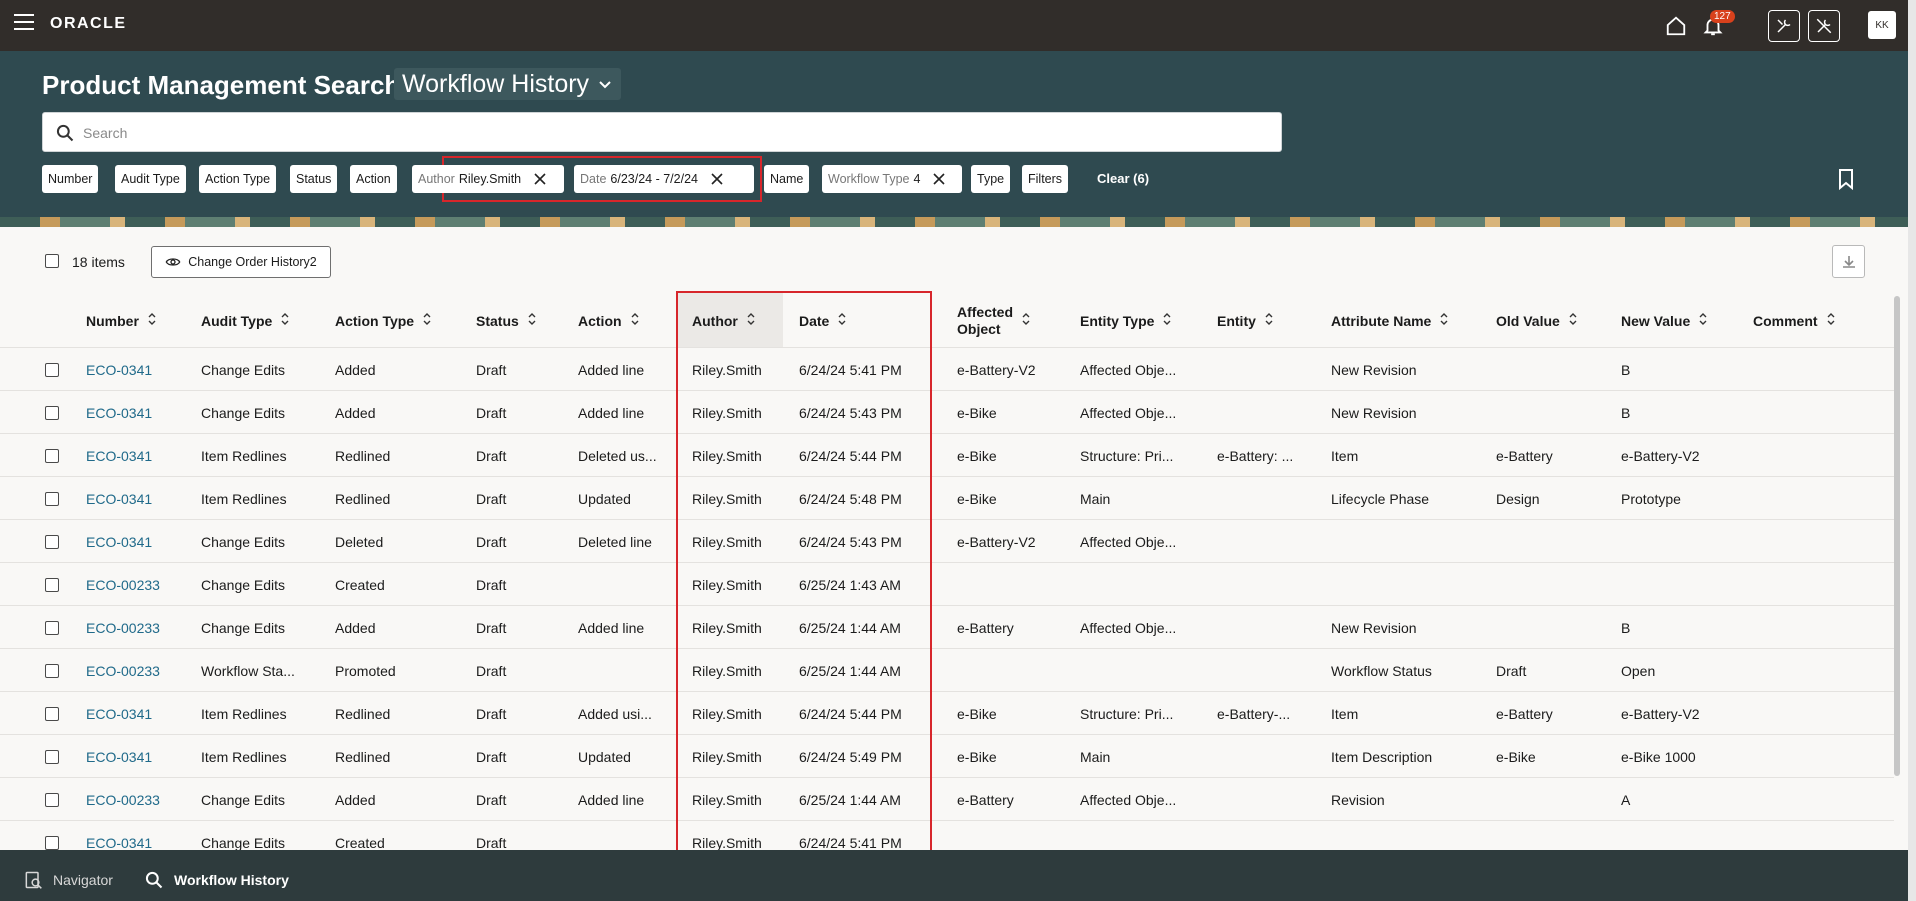 The image size is (1916, 901). What do you see at coordinates (1848, 261) in the screenshot?
I see `download-button` at bounding box center [1848, 261].